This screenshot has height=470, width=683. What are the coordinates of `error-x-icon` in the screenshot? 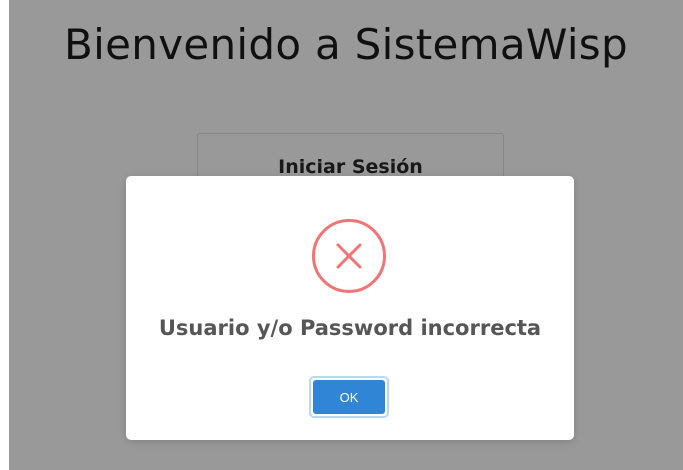 It's located at (349, 256).